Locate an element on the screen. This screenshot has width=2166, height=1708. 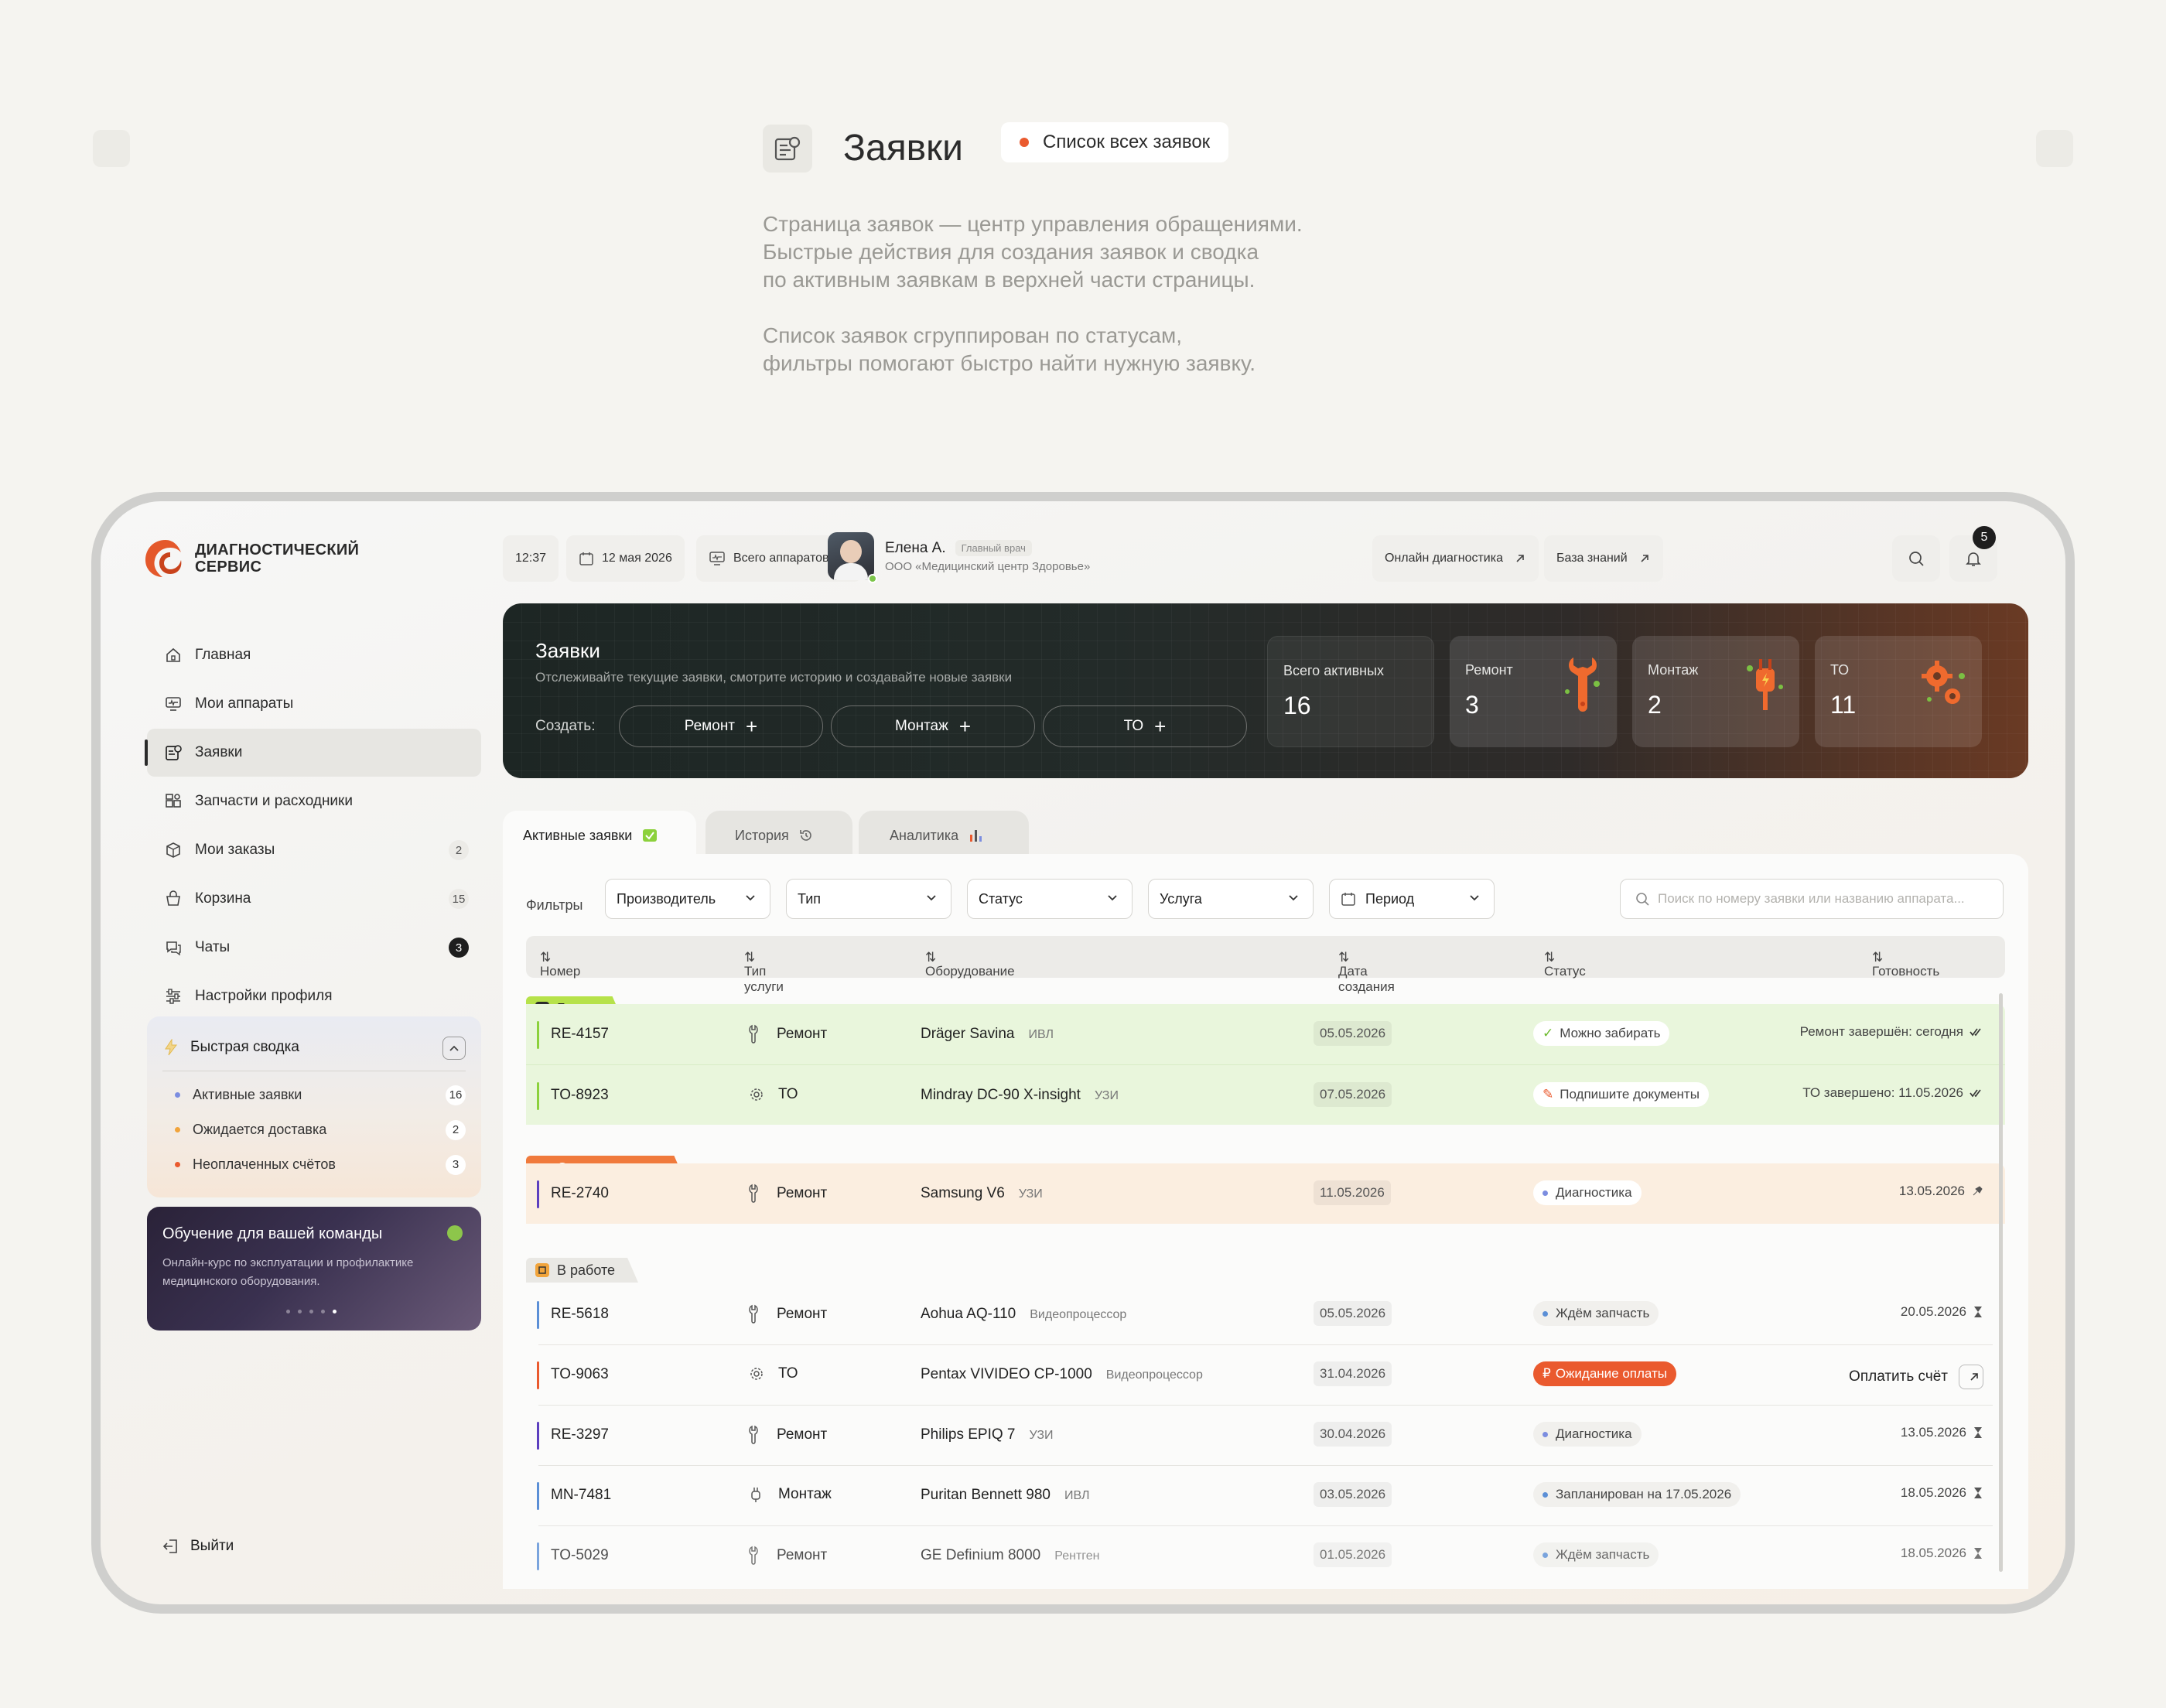
filter-manufacturer: Производитель is located at coordinates (688, 899).